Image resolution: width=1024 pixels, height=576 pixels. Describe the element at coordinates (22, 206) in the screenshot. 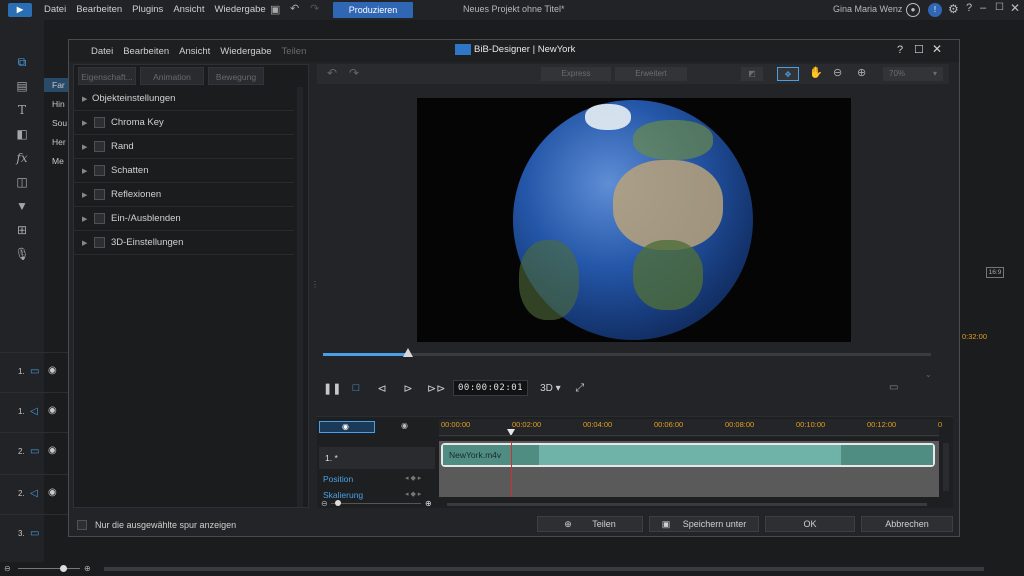

I see `mask-room-icon: ▼` at that location.